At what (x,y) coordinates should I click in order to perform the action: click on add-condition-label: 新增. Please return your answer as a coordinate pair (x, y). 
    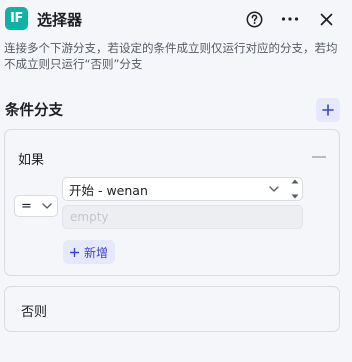
    Looking at the image, I should click on (96, 252).